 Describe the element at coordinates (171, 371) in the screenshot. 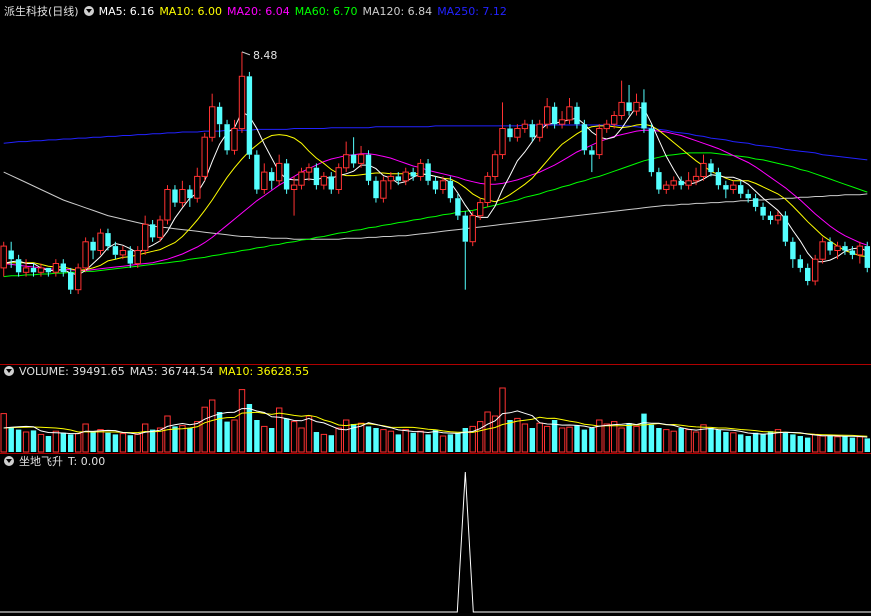

I see `vol-legend-ma5: MA5: 36744.54` at that location.